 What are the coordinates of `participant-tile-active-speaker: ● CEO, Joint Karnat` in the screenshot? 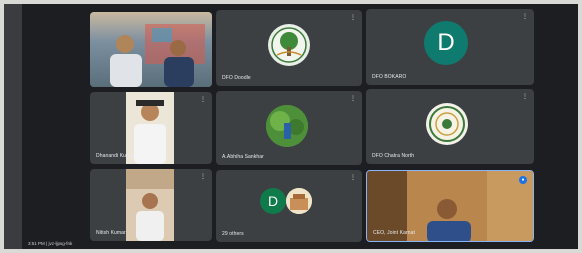 It's located at (450, 206).